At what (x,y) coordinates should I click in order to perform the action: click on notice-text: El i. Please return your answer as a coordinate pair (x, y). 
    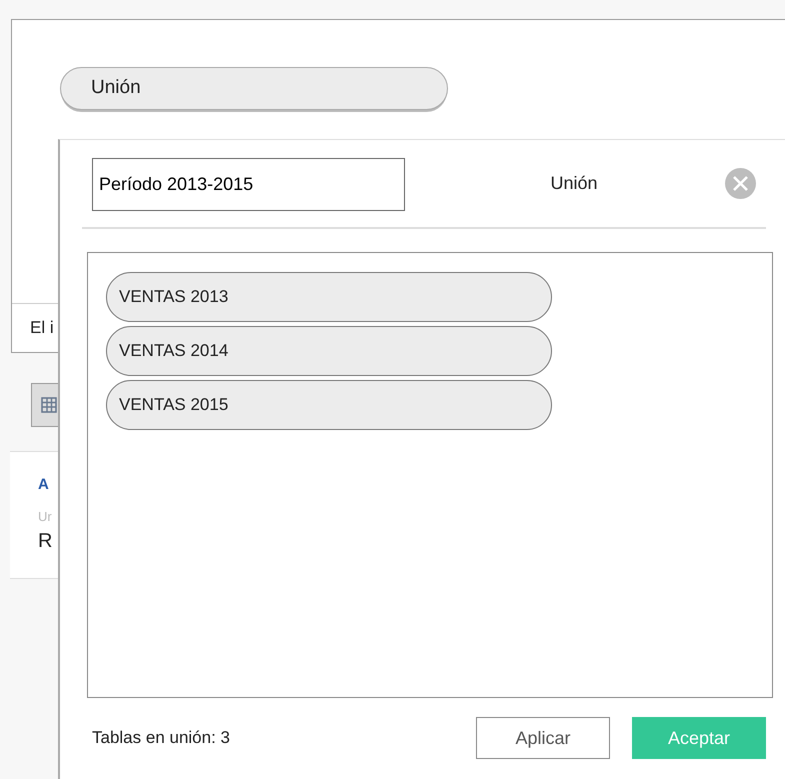
    Looking at the image, I should click on (42, 328).